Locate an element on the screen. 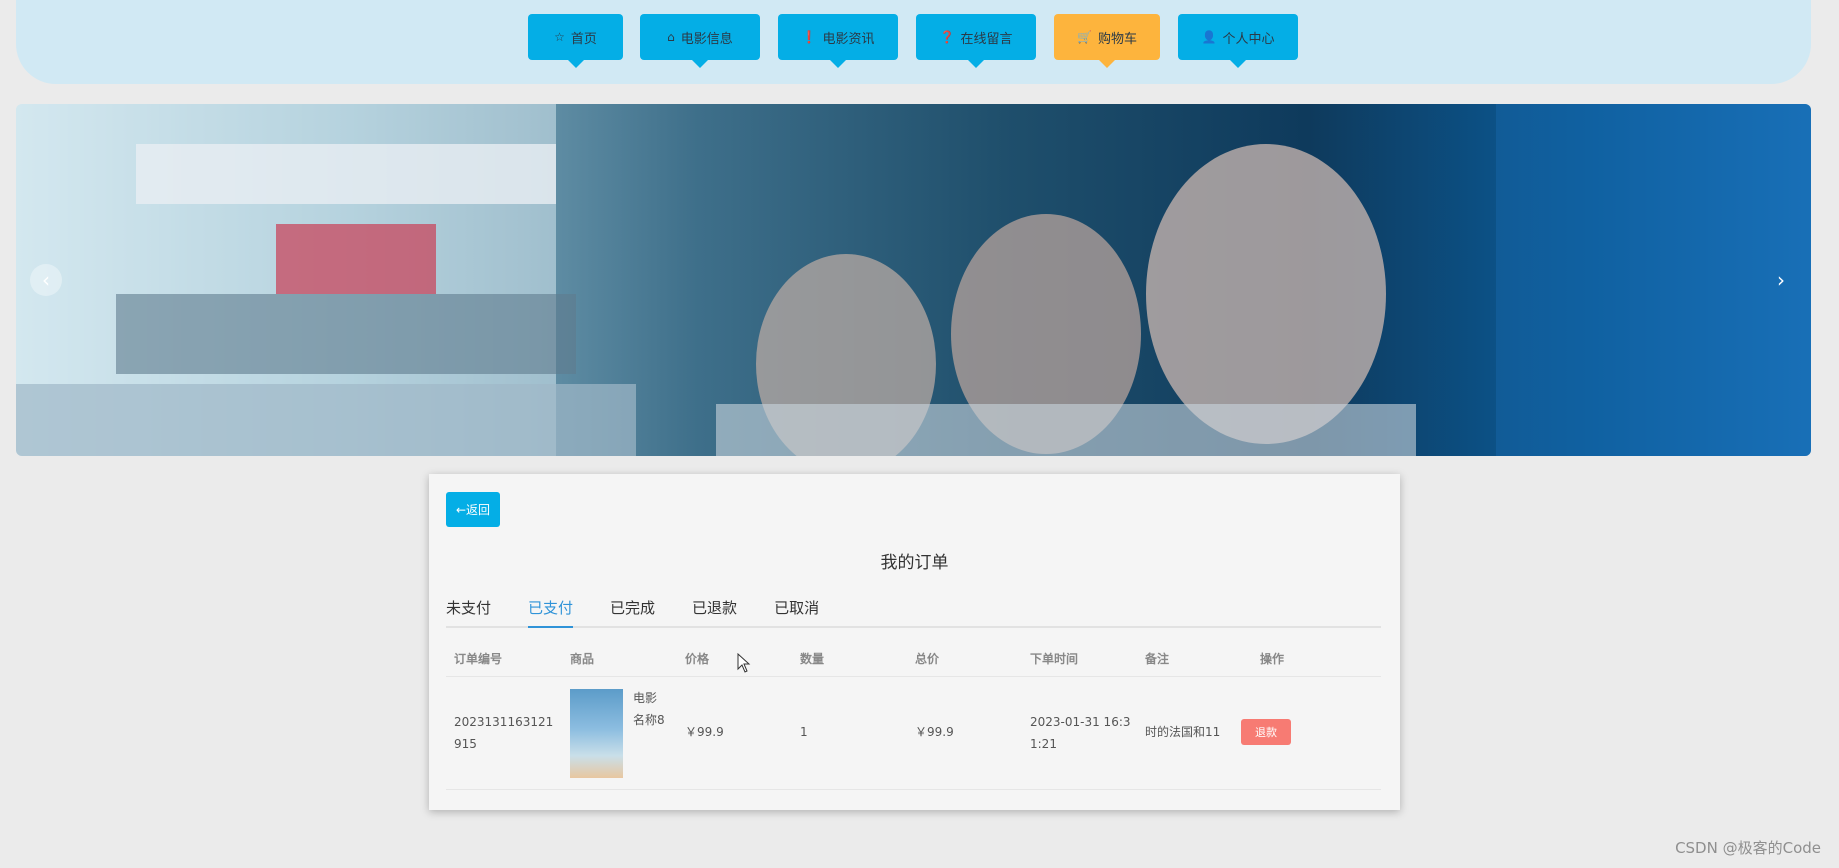  carousel-prev-button: ‹ is located at coordinates (46, 280).